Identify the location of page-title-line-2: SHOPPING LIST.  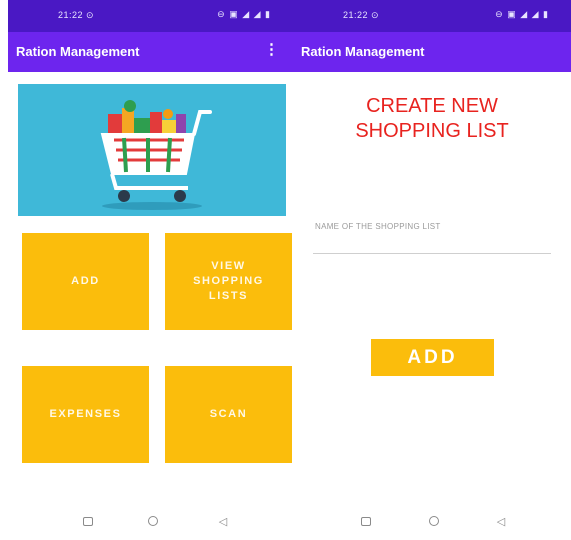
(432, 131).